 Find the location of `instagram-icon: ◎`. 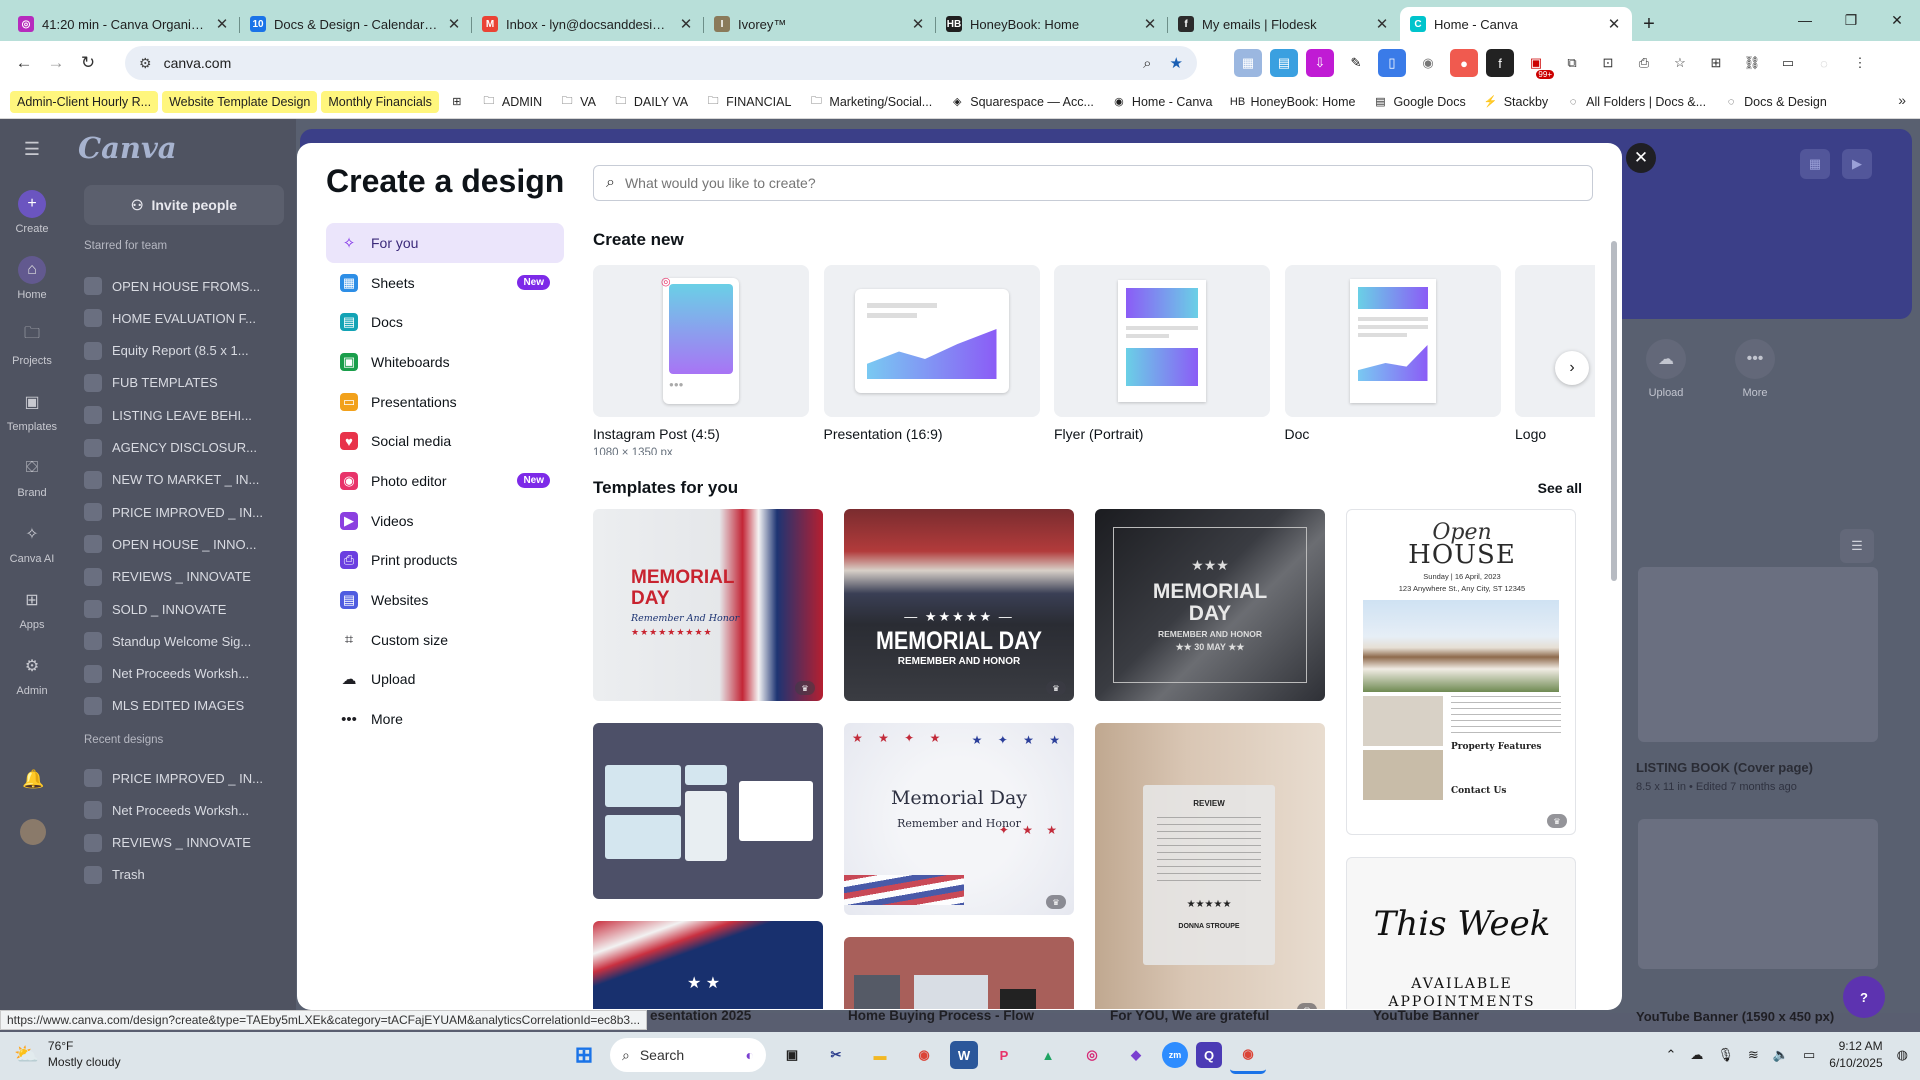

instagram-icon: ◎ is located at coordinates (1092, 1055).